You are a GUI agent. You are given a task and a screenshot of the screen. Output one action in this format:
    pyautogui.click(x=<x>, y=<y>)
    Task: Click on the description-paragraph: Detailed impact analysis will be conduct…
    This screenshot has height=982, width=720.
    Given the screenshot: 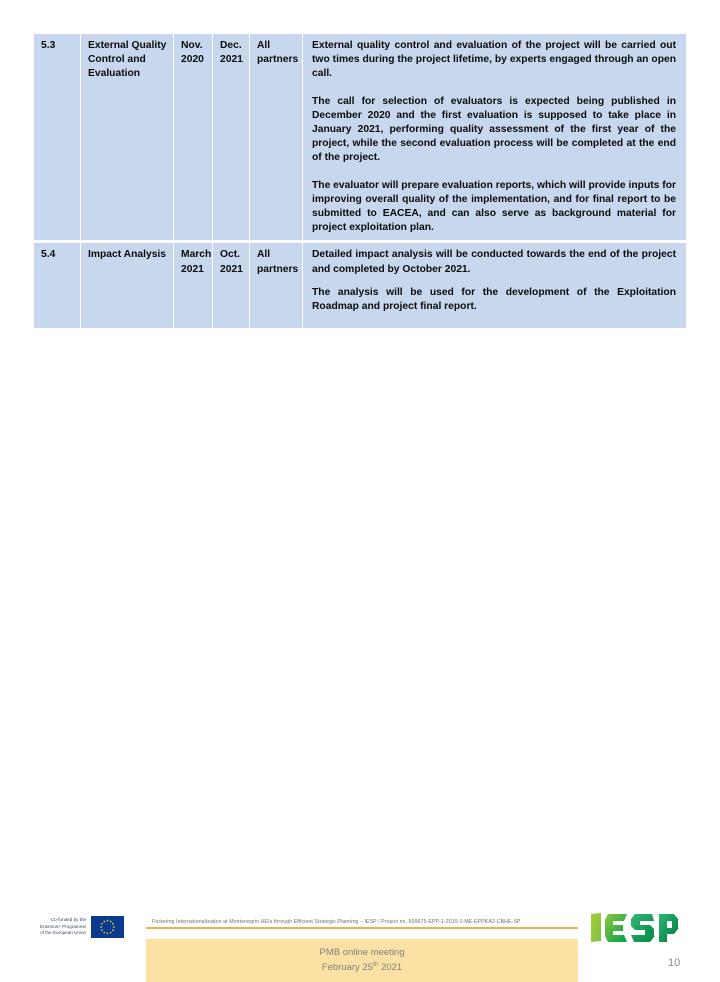 What is the action you would take?
    pyautogui.click(x=494, y=262)
    